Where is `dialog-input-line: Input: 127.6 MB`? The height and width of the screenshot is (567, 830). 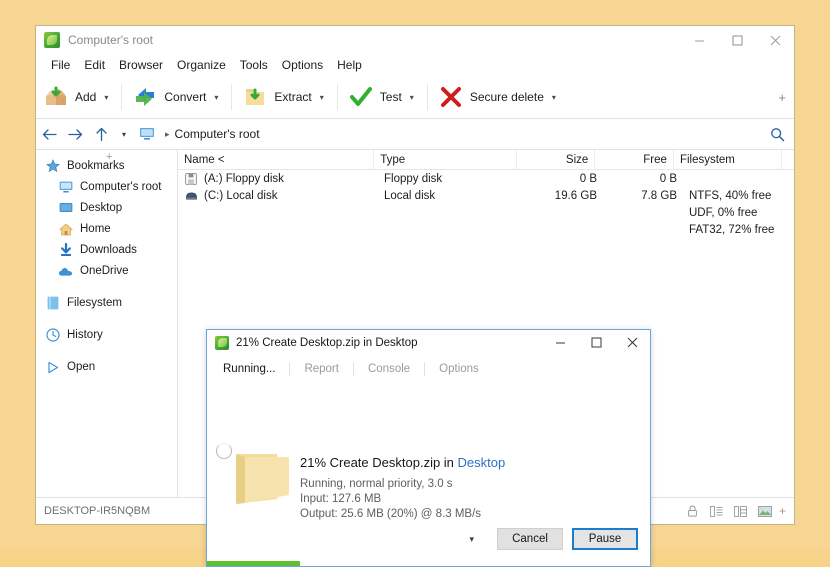 dialog-input-line: Input: 127.6 MB is located at coordinates (402, 499).